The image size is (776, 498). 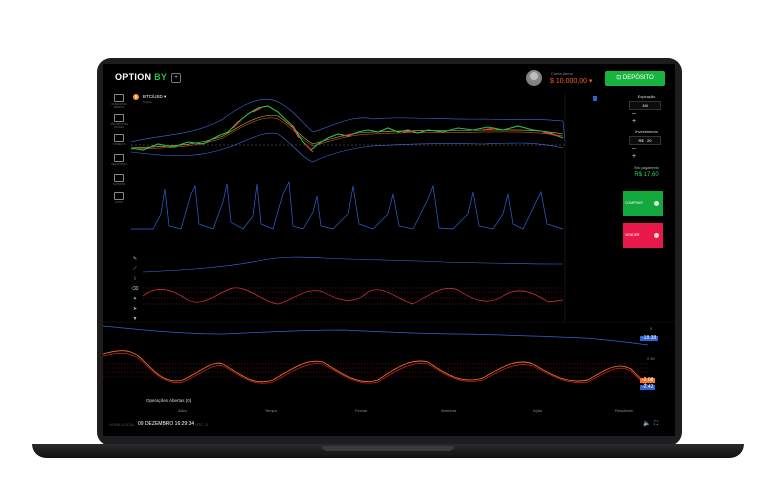 I want to click on volatility-indicator-line, so click(x=347, y=205).